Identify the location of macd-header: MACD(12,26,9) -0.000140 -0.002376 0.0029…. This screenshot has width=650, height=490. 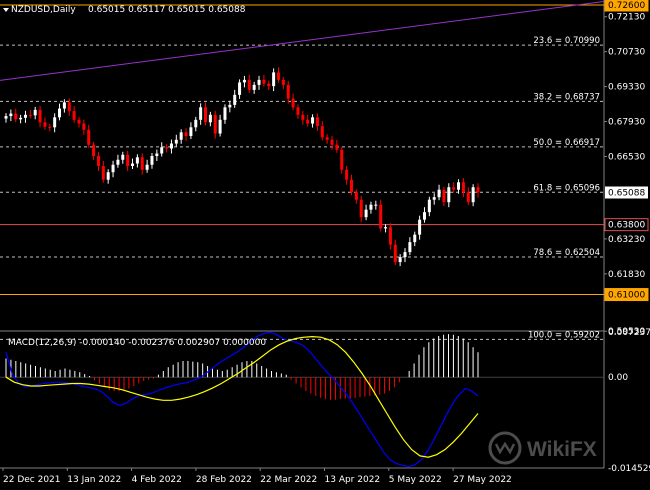
(137, 343).